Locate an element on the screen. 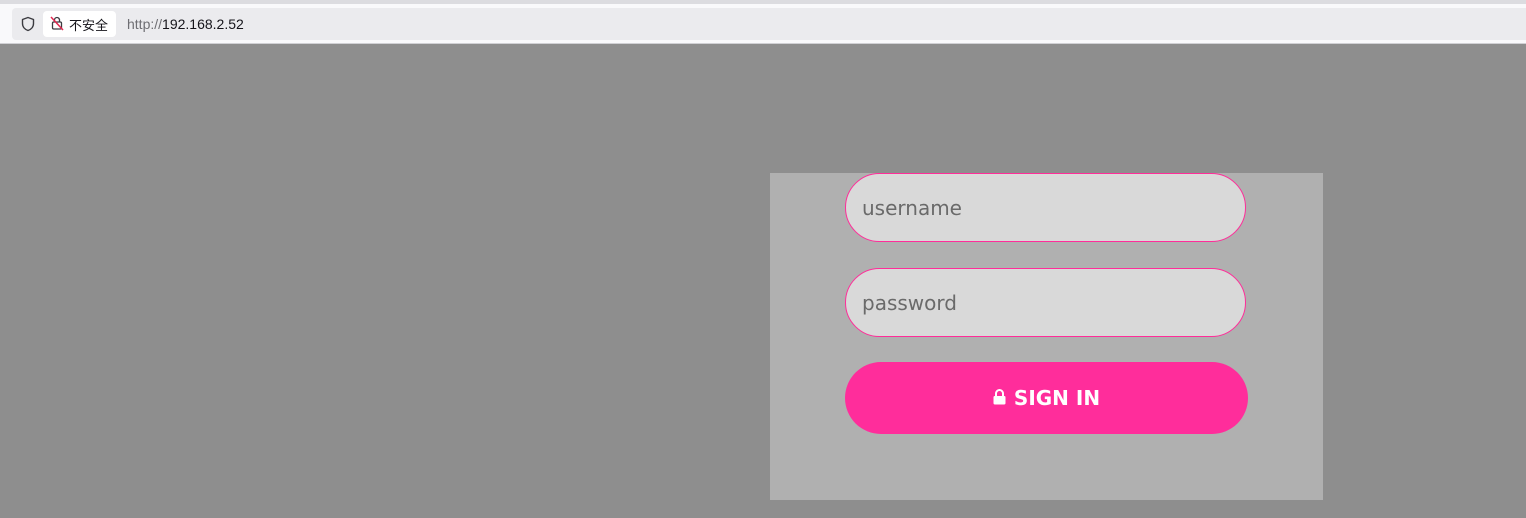 The height and width of the screenshot is (518, 1526). sign-in-button: SIGN IN is located at coordinates (1046, 398).